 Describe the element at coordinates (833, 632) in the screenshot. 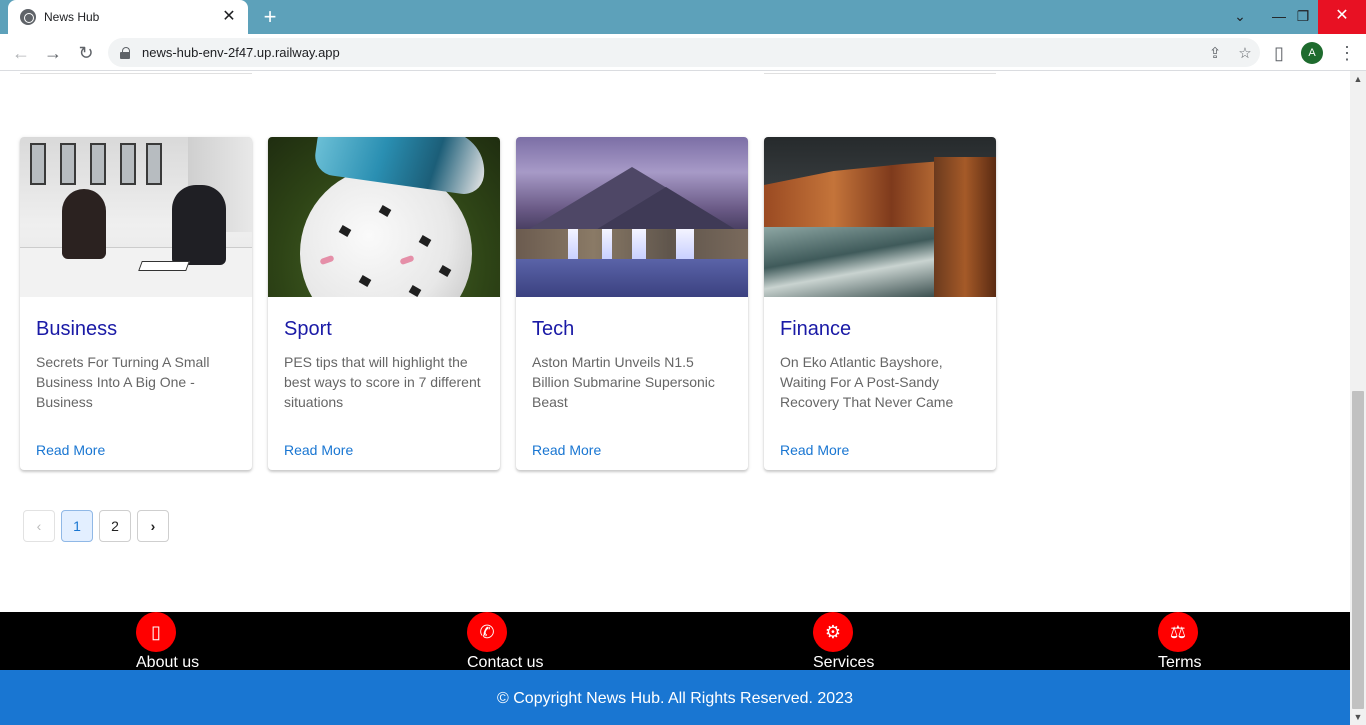

I see `delivery-scooter-icon: ⚙` at that location.